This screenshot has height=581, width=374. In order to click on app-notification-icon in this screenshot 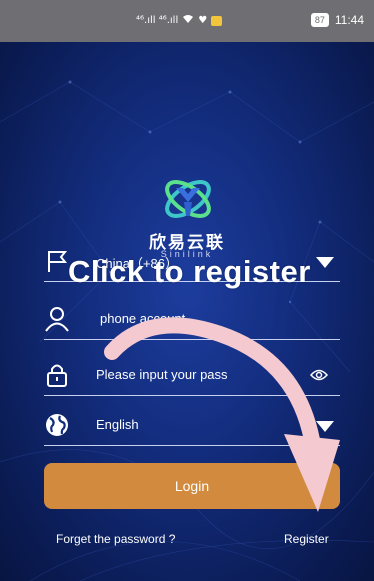, I will do `click(217, 20)`.